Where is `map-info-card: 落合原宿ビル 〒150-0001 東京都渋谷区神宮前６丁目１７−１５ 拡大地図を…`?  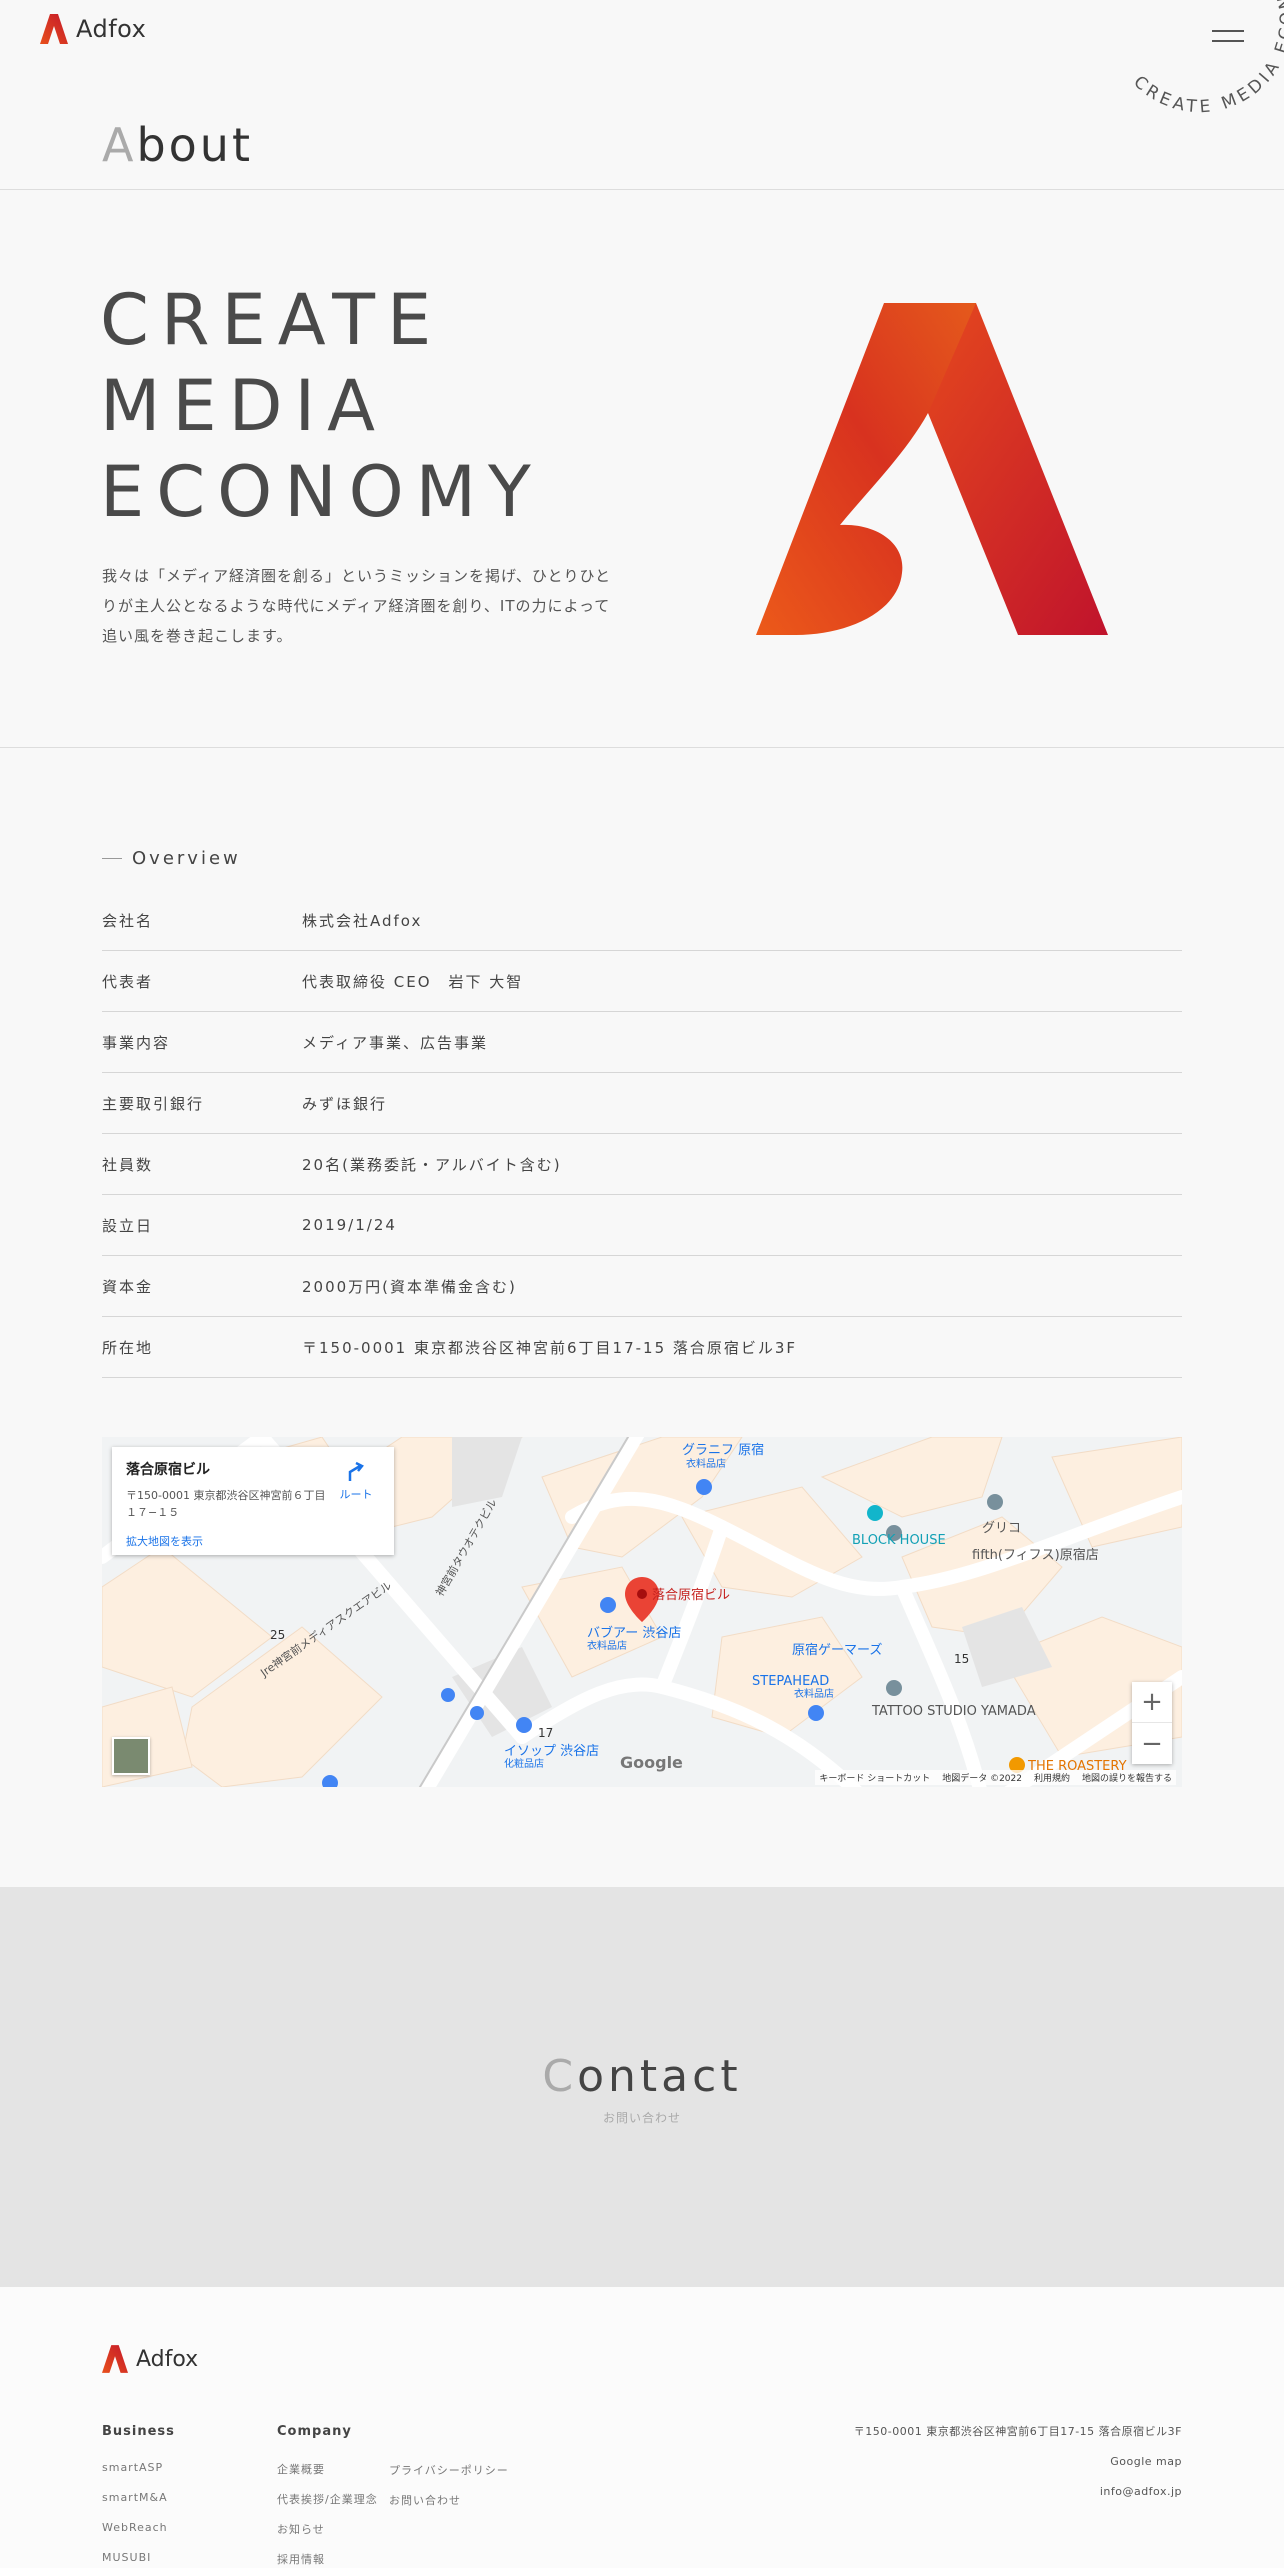 map-info-card: 落合原宿ビル 〒150-0001 東京都渋谷区神宮前６丁目１７−１５ 拡大地図を… is located at coordinates (253, 1501).